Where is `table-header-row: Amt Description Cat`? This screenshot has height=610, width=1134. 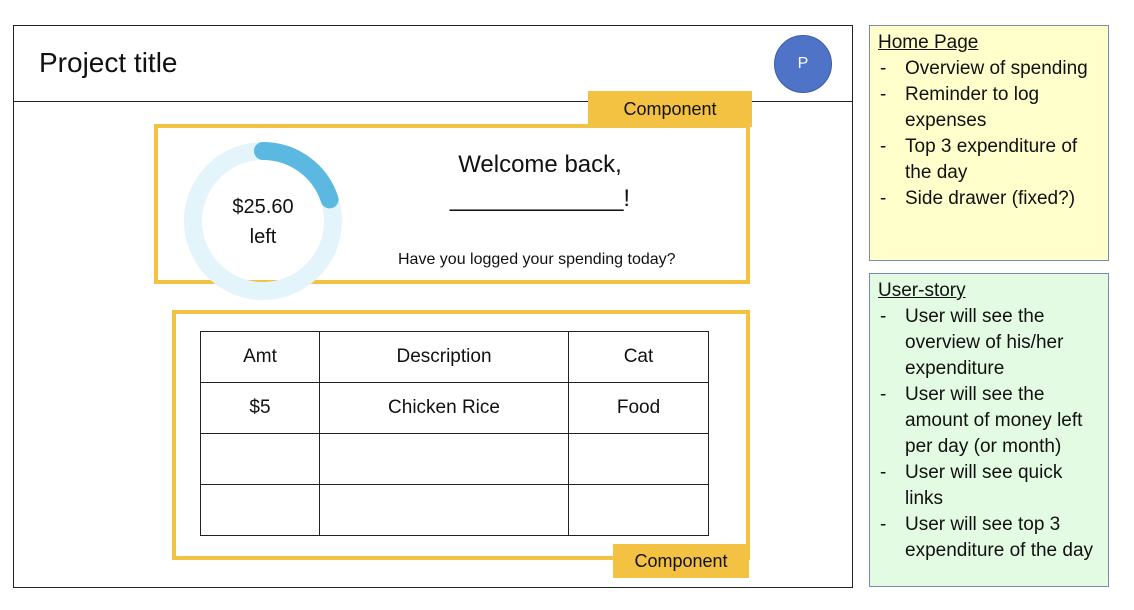
table-header-row: Amt Description Cat is located at coordinates (454, 357).